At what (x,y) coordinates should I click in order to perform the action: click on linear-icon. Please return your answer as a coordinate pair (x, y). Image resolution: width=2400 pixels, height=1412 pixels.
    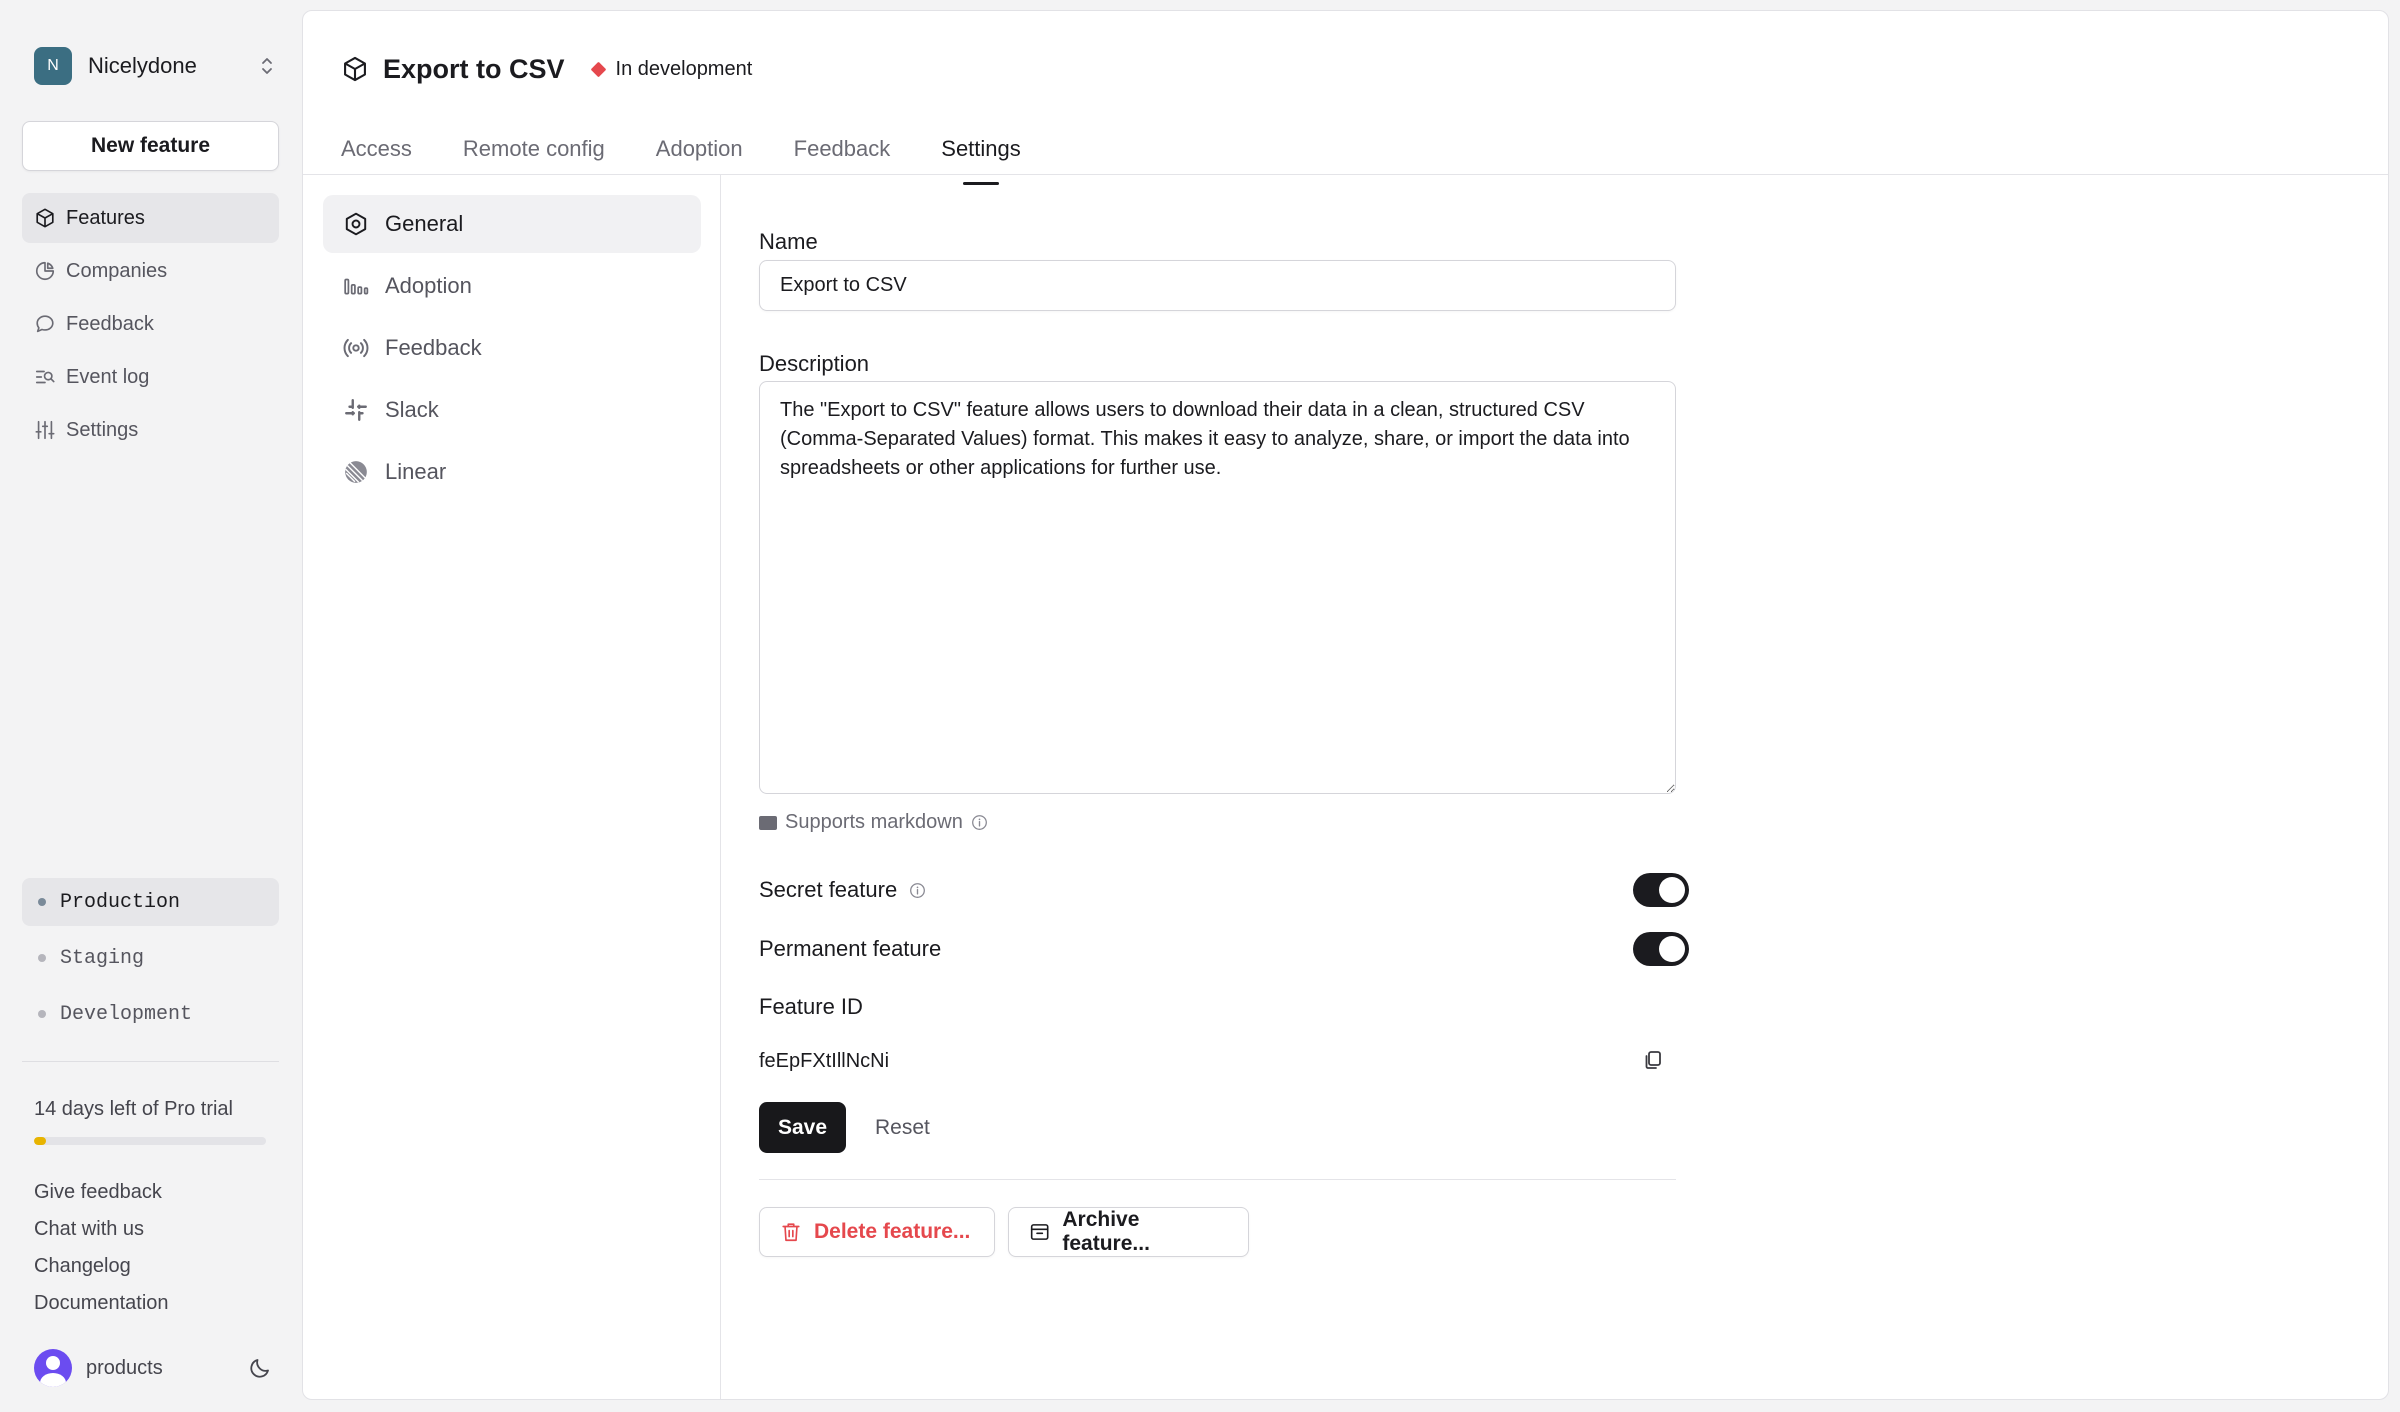
    Looking at the image, I should click on (356, 472).